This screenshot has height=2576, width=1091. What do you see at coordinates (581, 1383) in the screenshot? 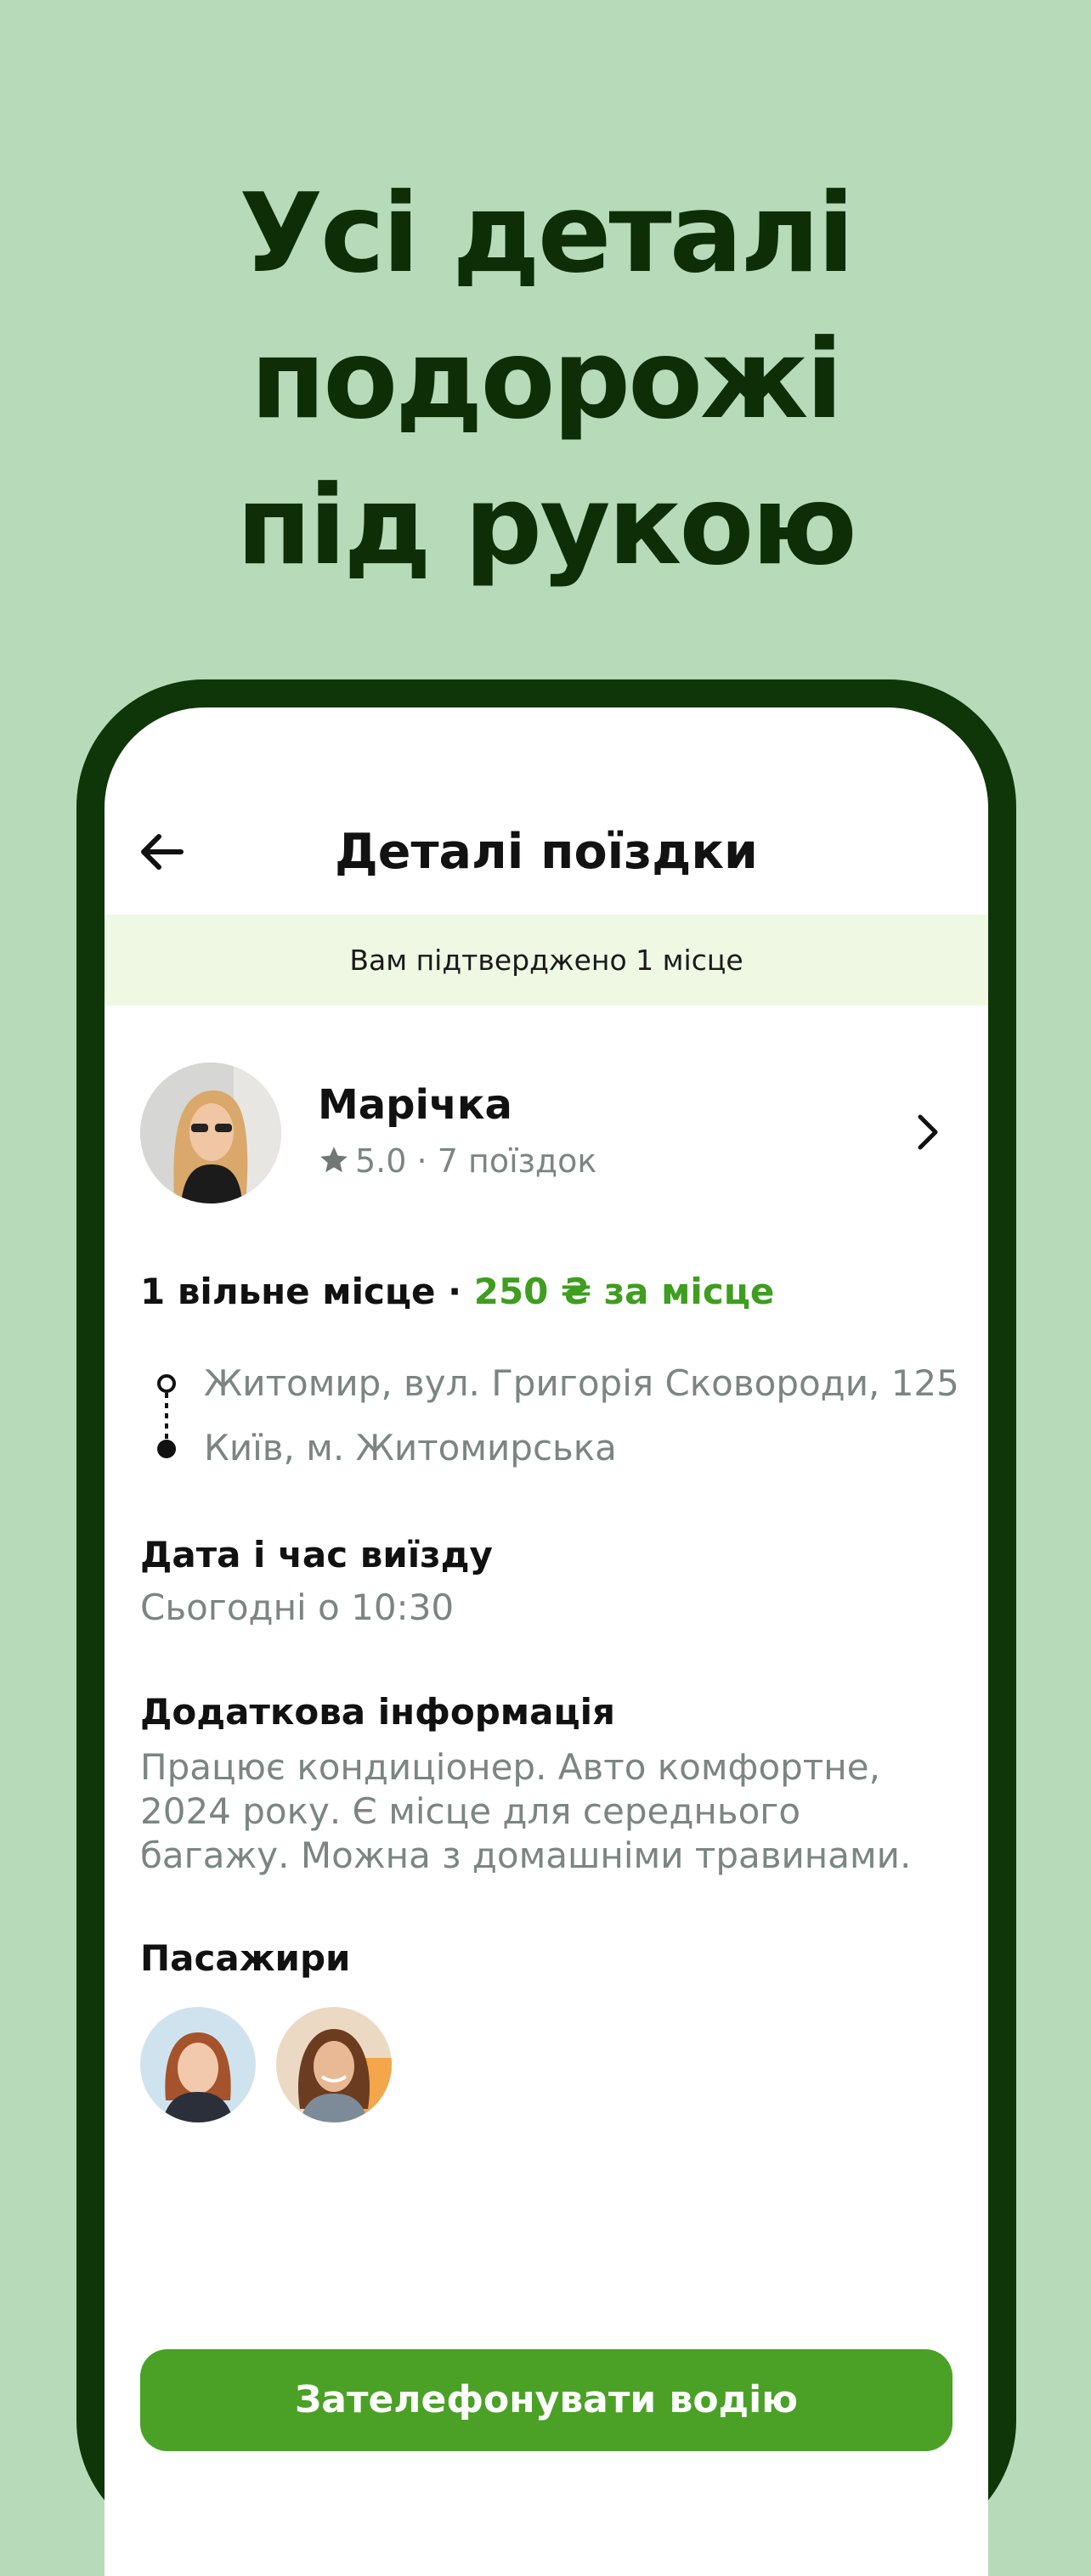
I see `route-from: Житомир, вул. Григорія Сковороди, 125` at bounding box center [581, 1383].